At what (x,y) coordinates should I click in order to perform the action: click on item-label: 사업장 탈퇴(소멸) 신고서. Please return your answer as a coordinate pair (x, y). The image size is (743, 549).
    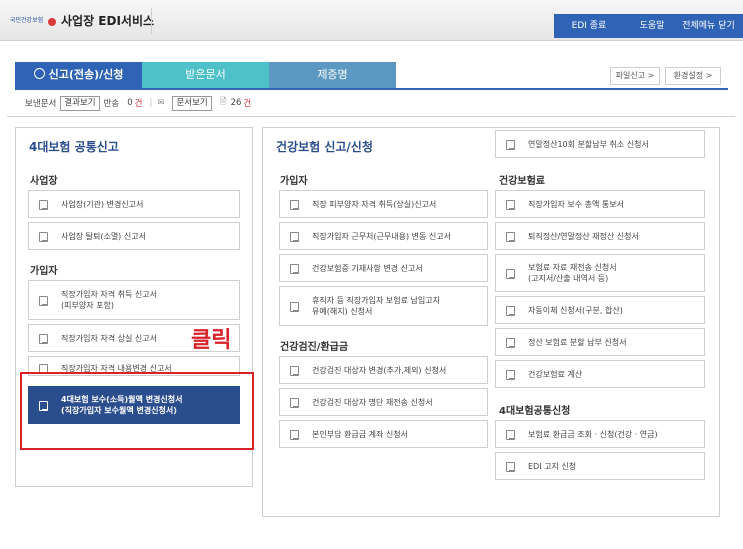
    Looking at the image, I should click on (103, 236).